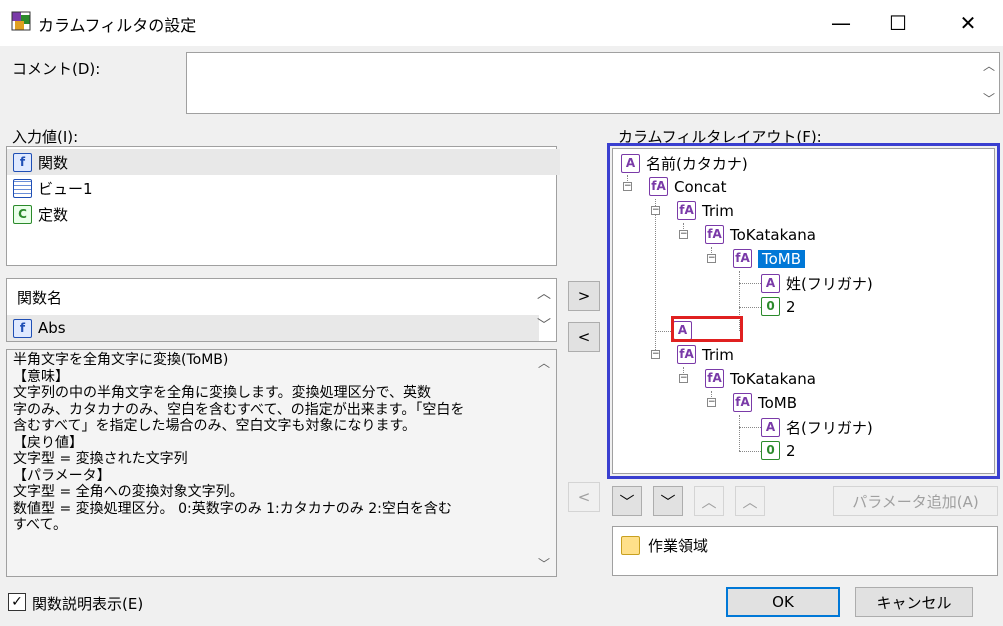 The width and height of the screenshot is (1003, 626). What do you see at coordinates (805, 551) in the screenshot?
I see `workspace-panel: 作業領域` at bounding box center [805, 551].